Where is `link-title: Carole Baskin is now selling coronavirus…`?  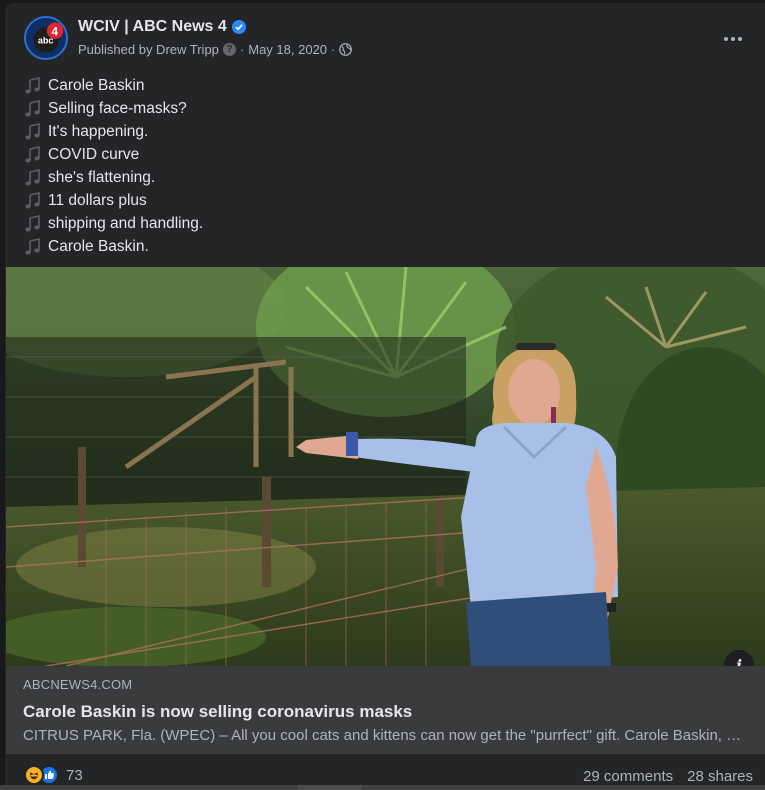
link-title: Carole Baskin is now selling coronavirus… is located at coordinates (217, 712).